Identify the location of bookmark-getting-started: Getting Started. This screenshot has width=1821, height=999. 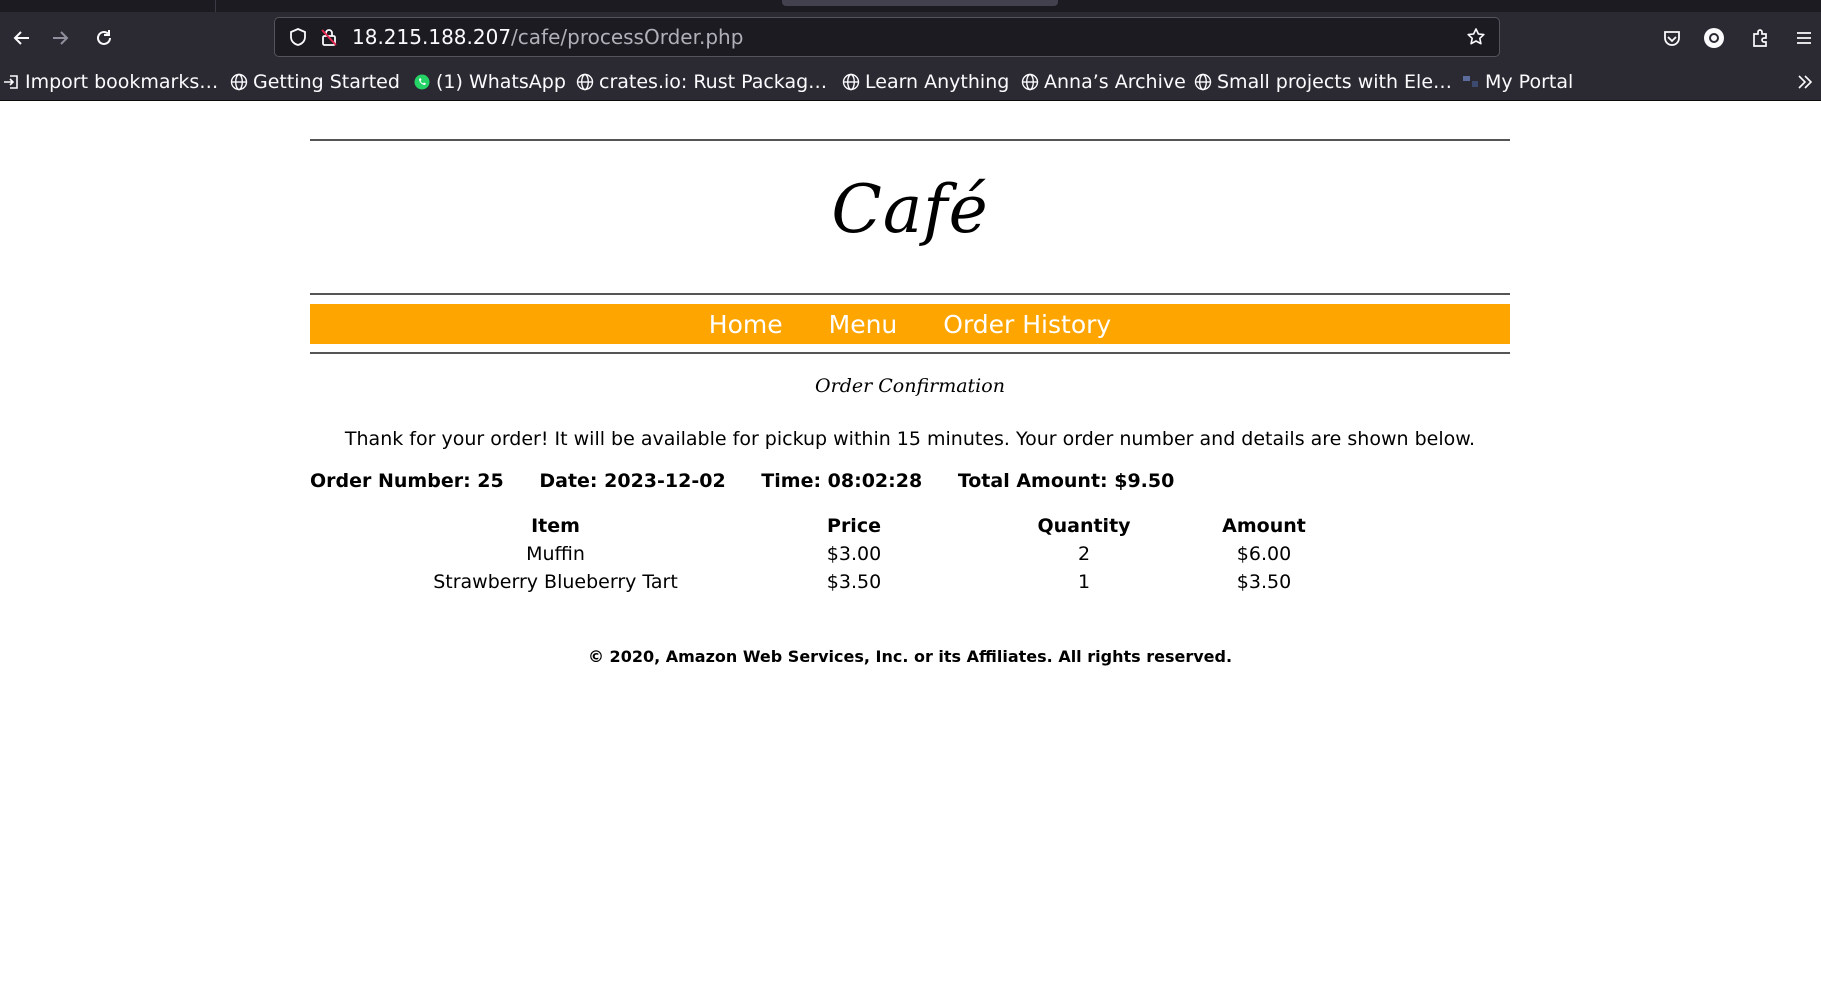
(315, 82).